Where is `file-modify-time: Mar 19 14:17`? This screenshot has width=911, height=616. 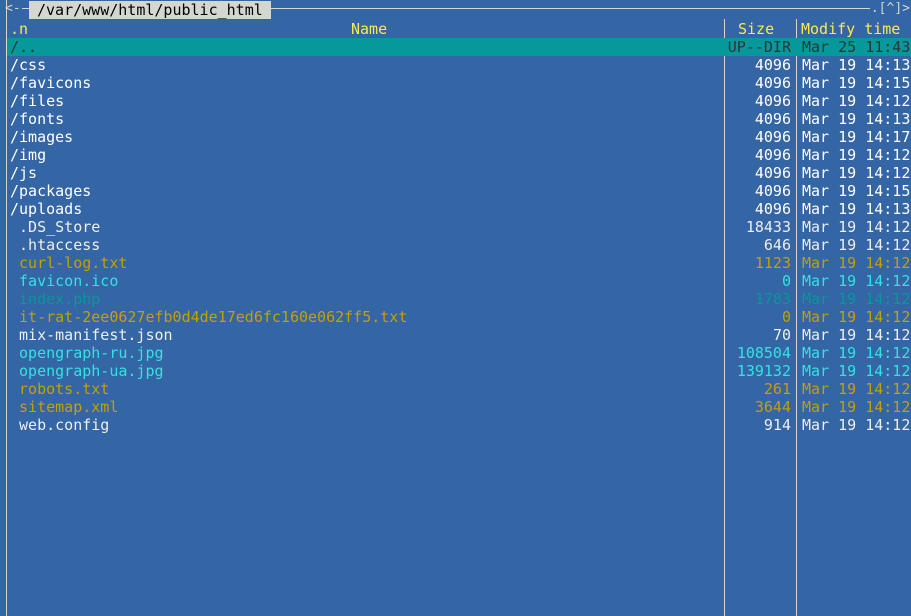
file-modify-time: Mar 19 14:17 is located at coordinates (856, 137).